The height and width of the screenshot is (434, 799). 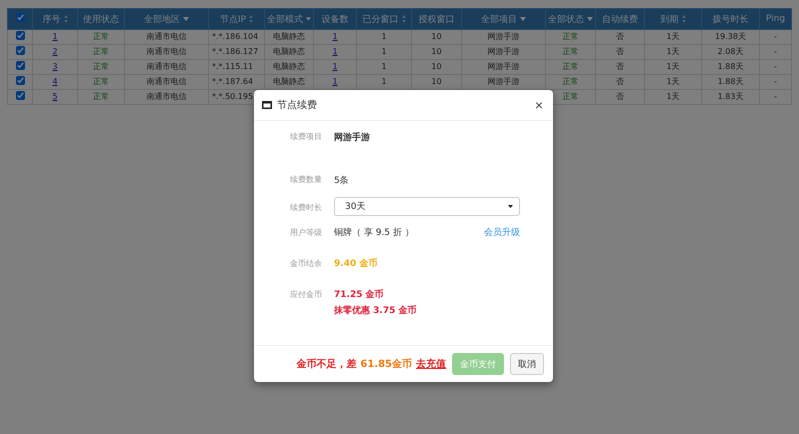 I want to click on table-cell: 1.83天, so click(x=731, y=97).